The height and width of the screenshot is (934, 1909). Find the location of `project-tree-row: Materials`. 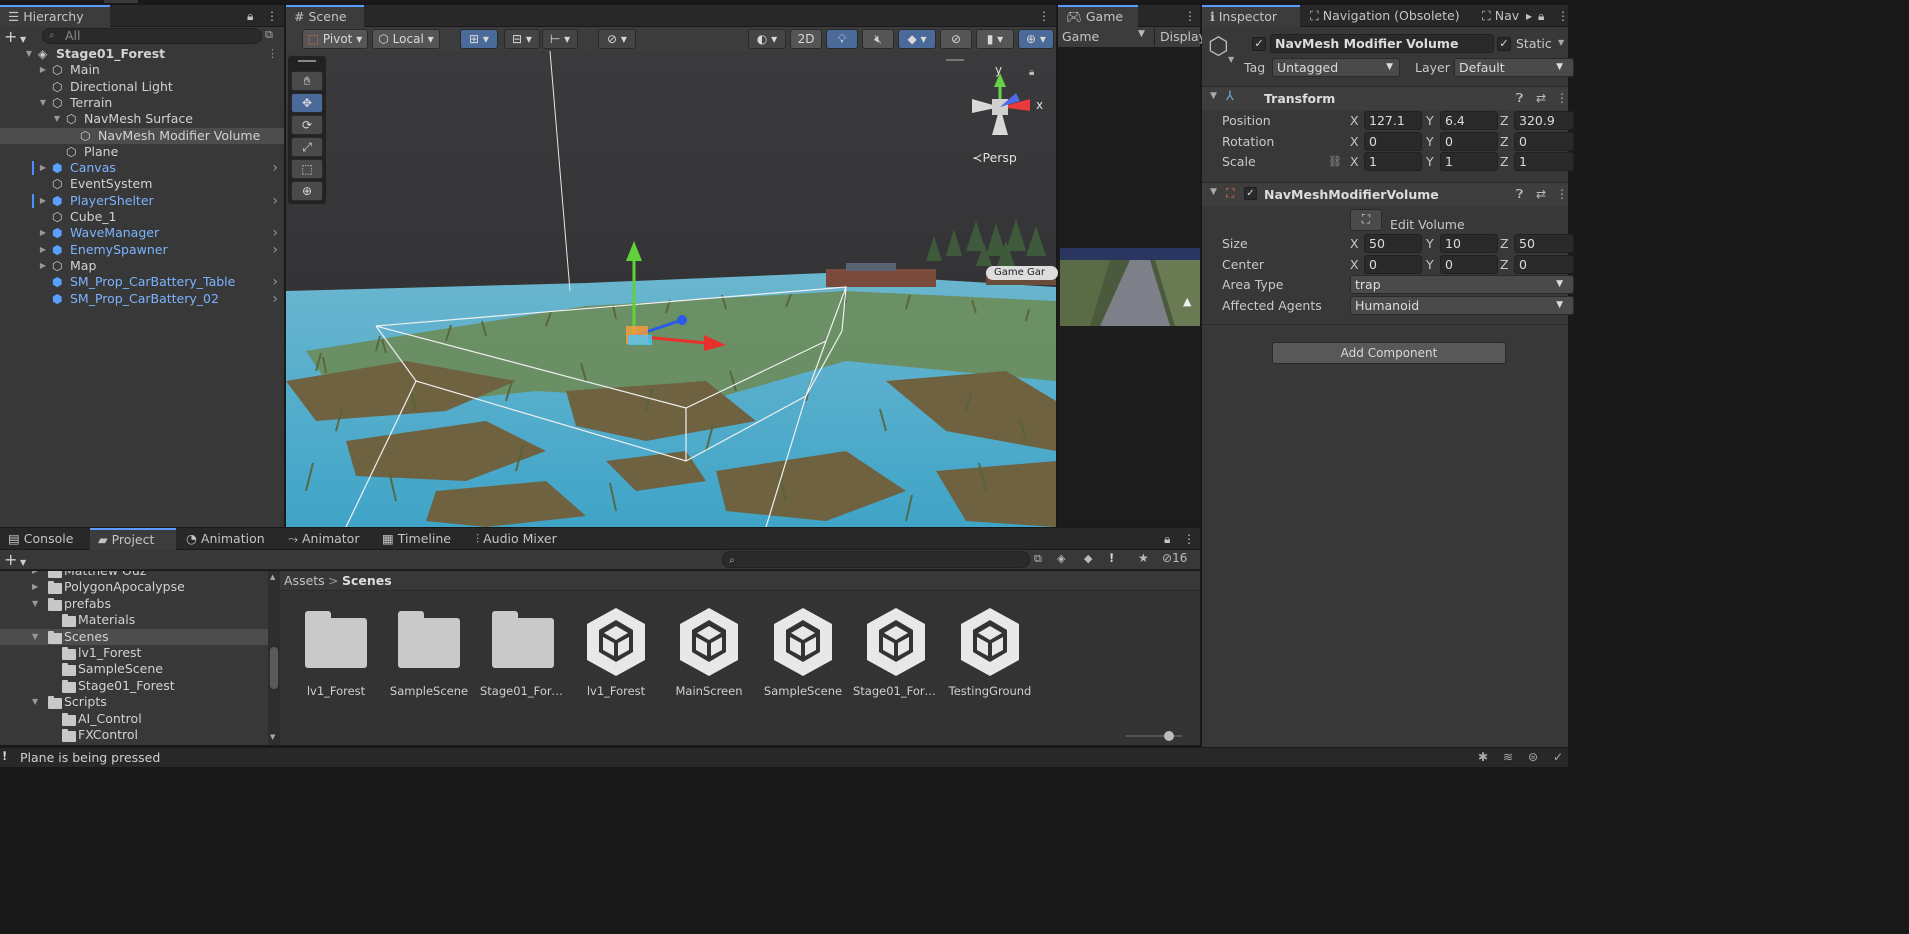

project-tree-row: Materials is located at coordinates (134, 620).